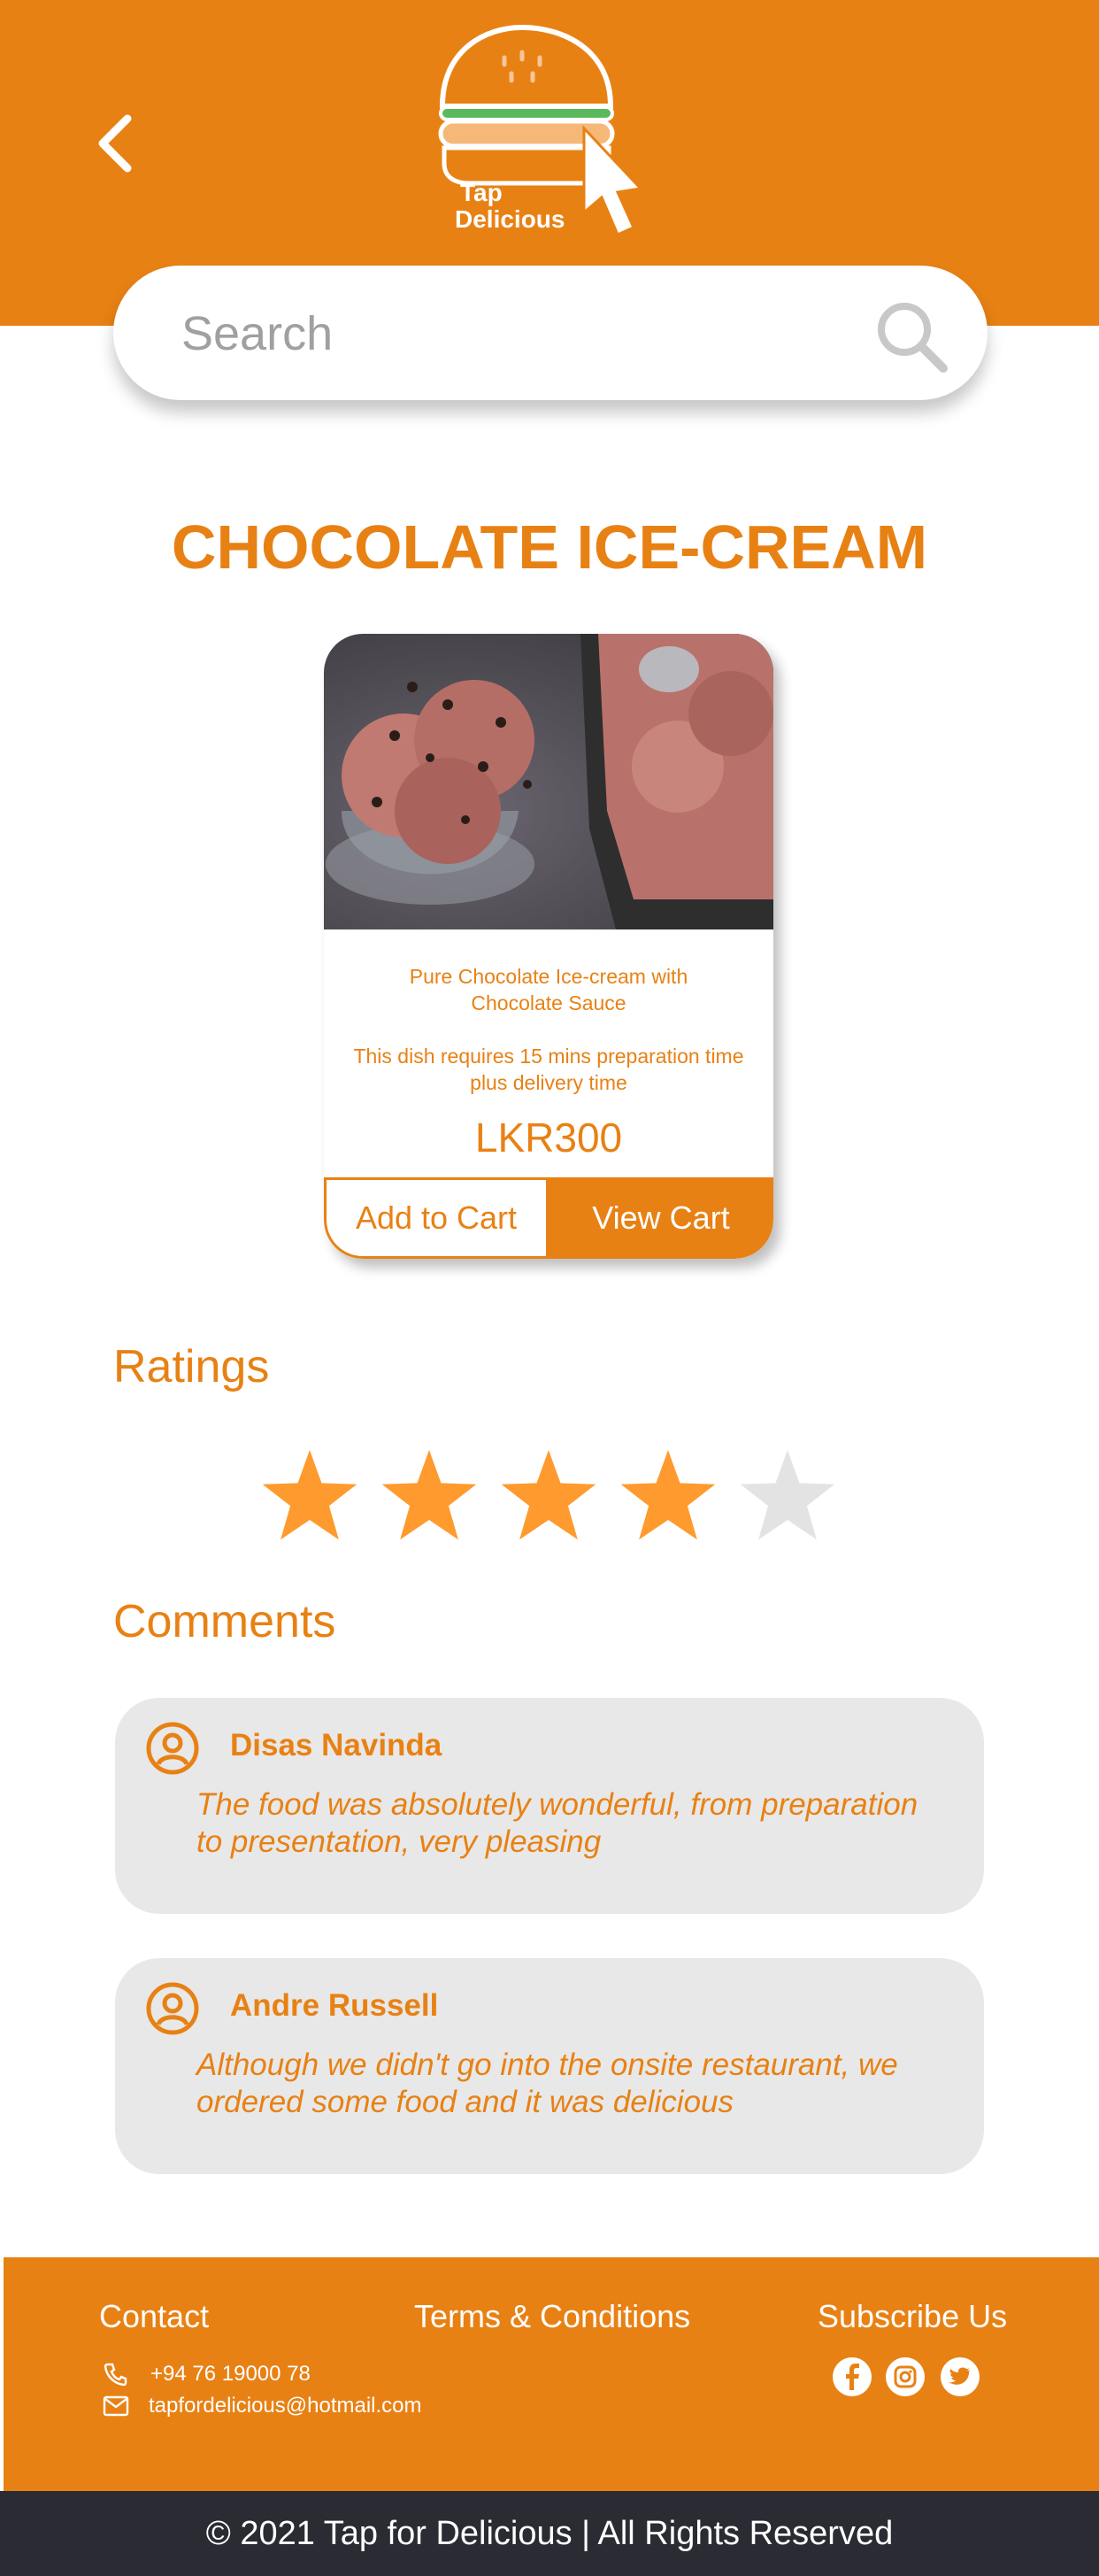 This screenshot has width=1099, height=2576. Describe the element at coordinates (224, 1621) in the screenshot. I see `comments-heading: Comments` at that location.